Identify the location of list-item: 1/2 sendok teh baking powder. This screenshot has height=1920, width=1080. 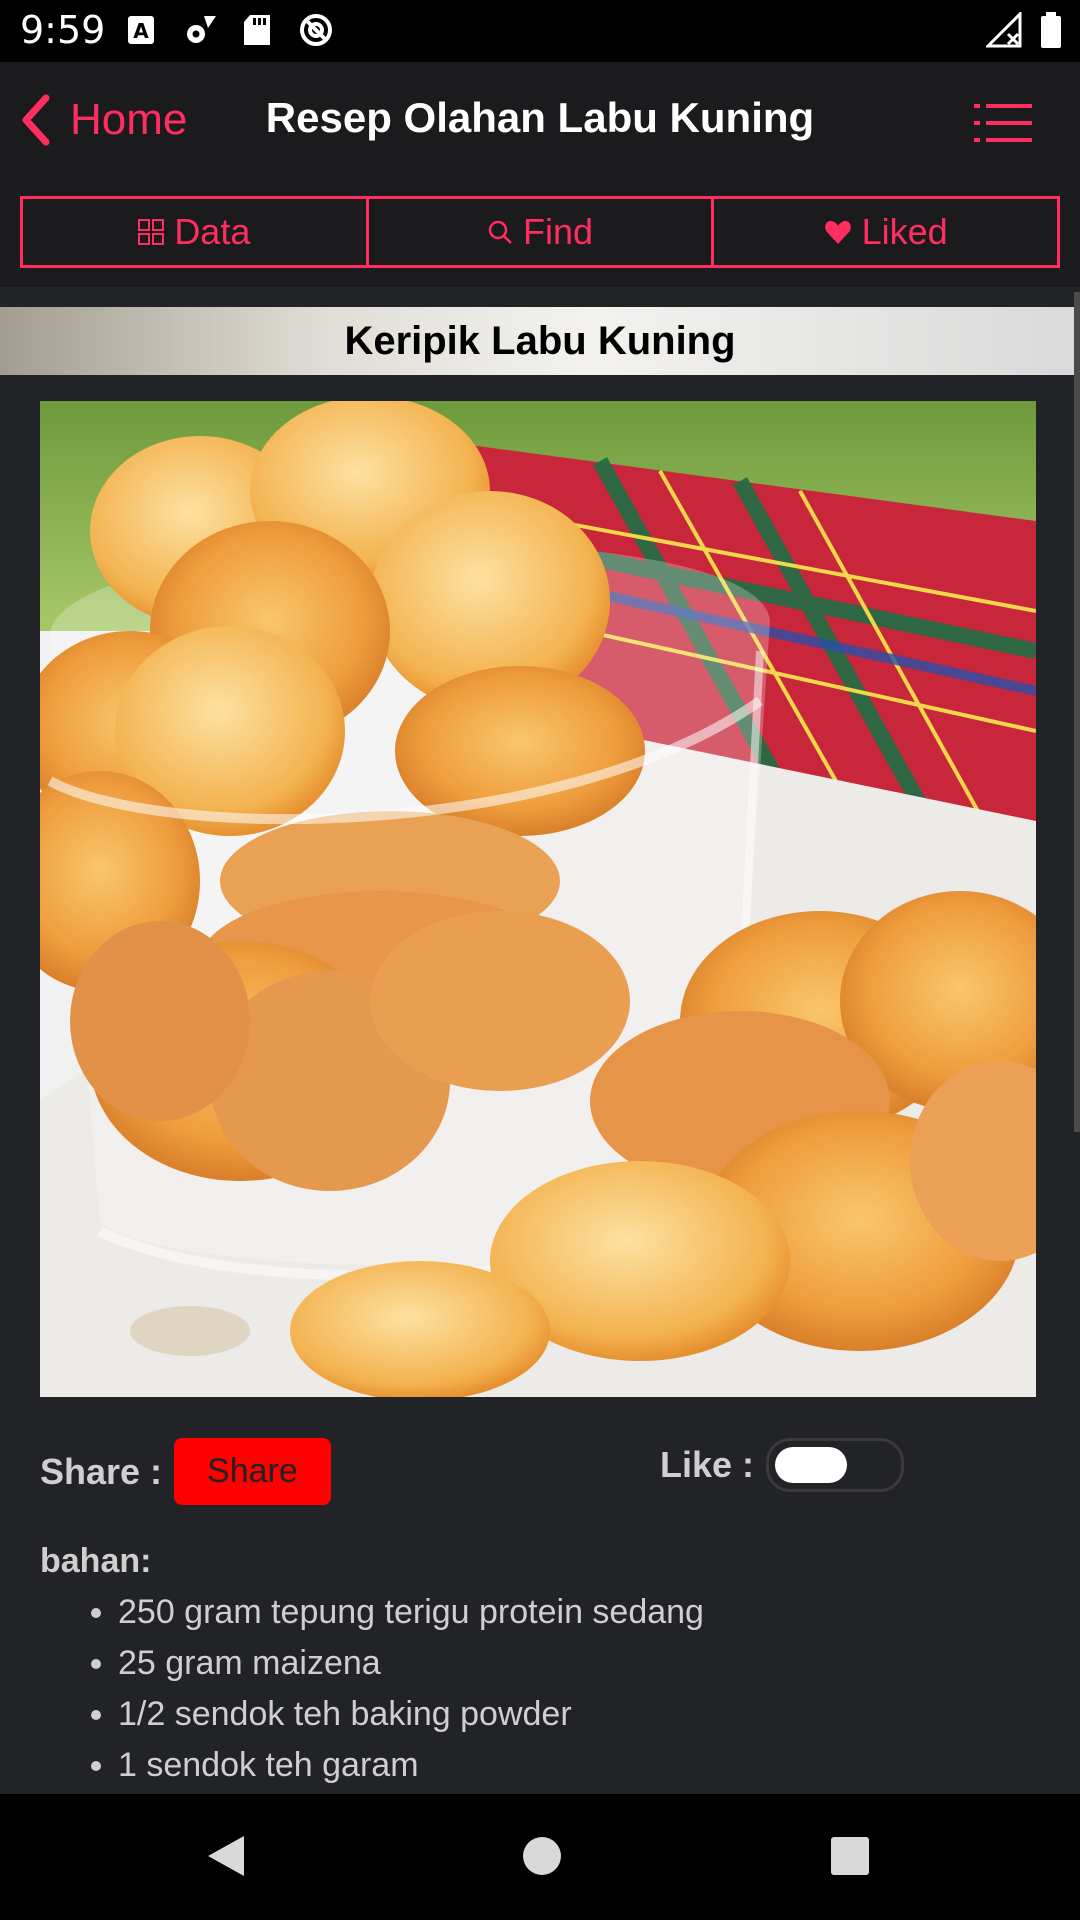
(411, 1714).